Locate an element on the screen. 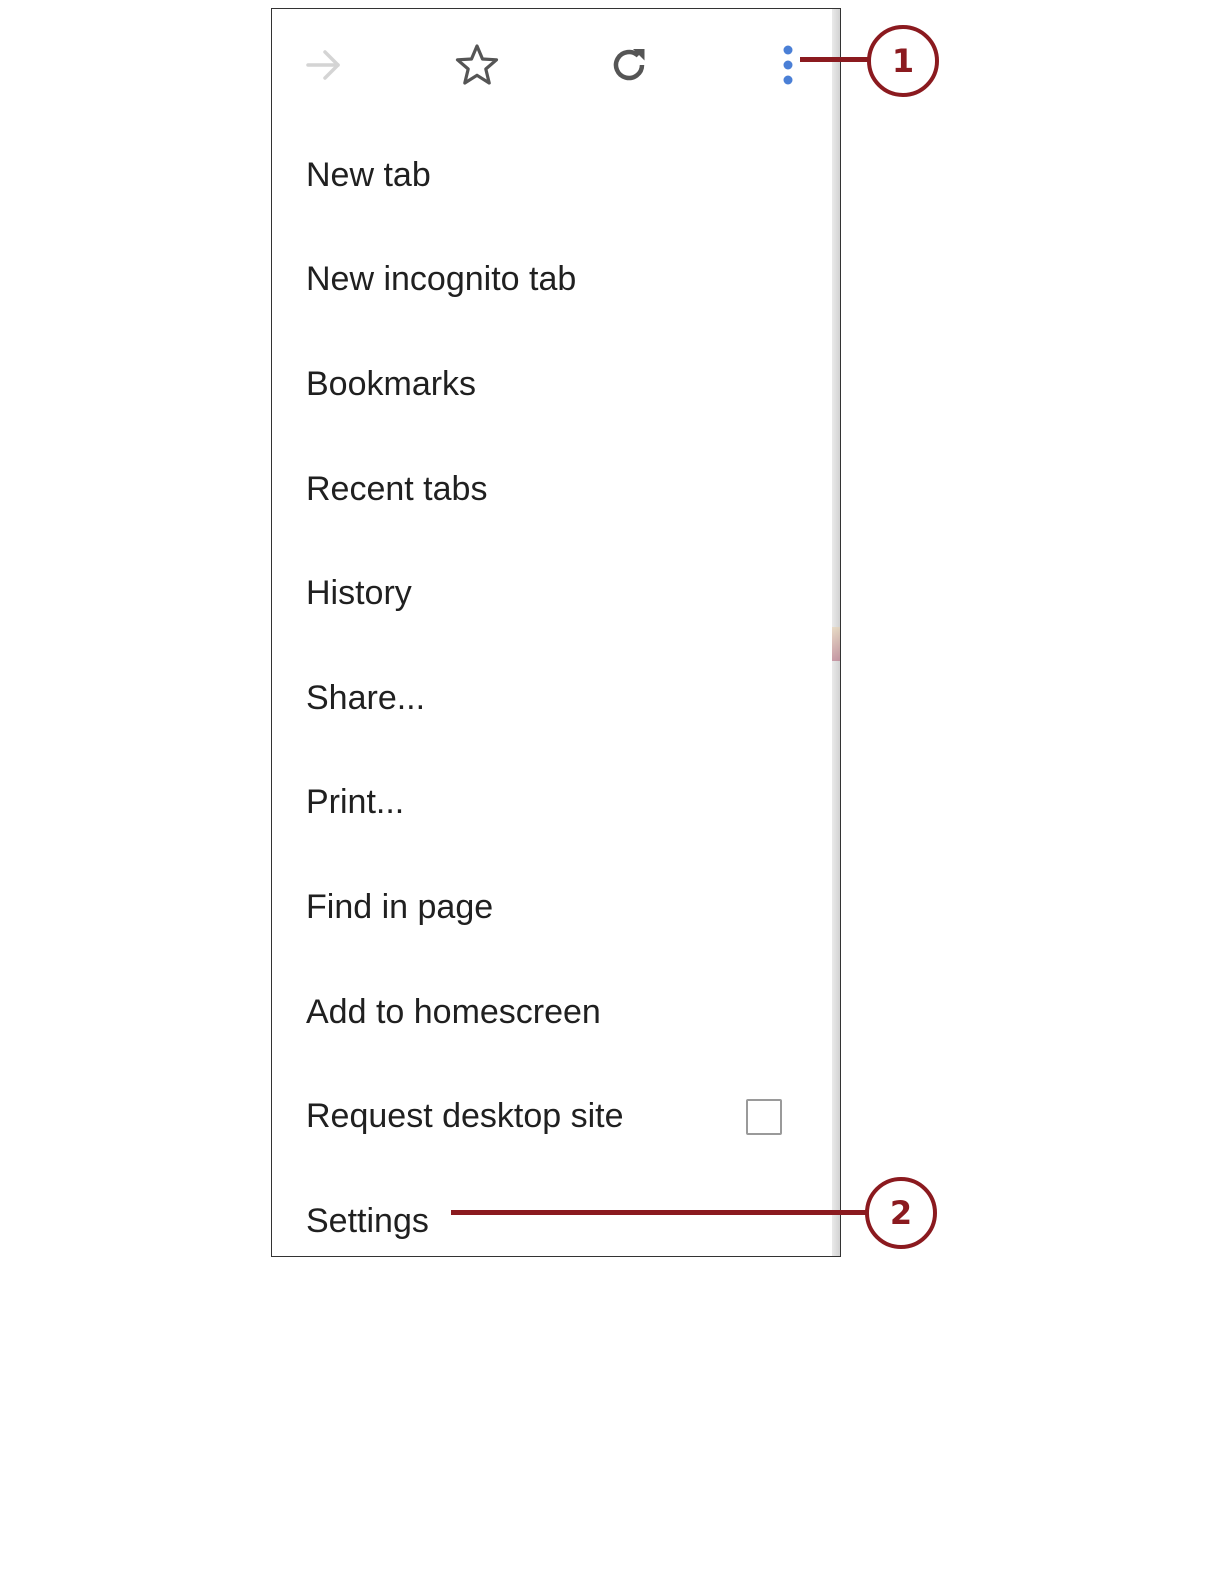 This screenshot has height=1584, width=1224. forward-button is located at coordinates (324, 65).